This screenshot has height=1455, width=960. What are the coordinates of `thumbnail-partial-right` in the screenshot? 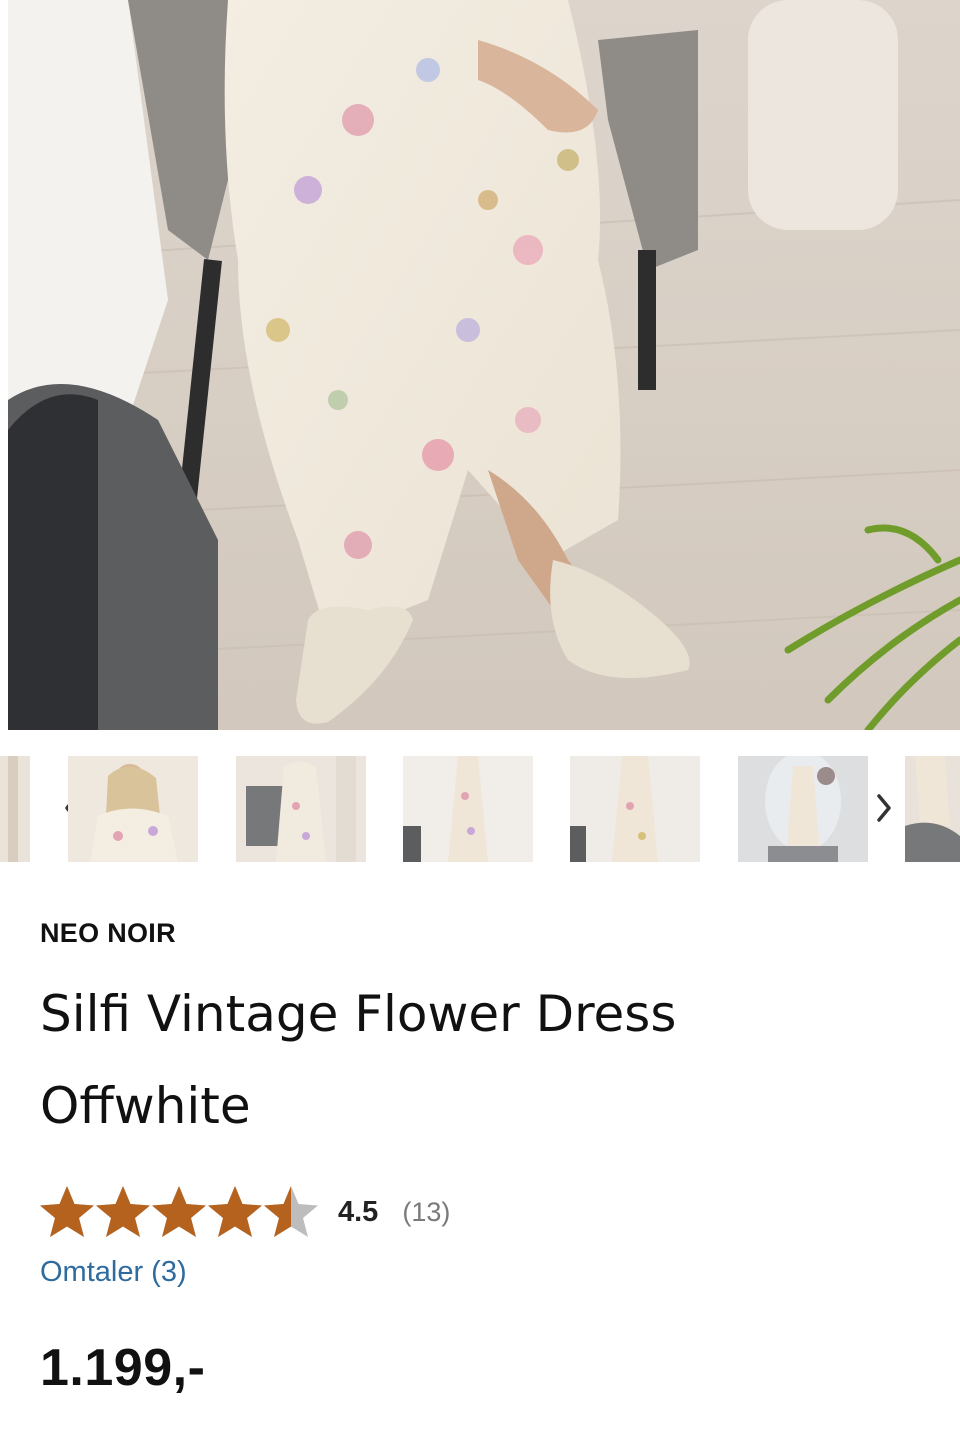 It's located at (932, 809).